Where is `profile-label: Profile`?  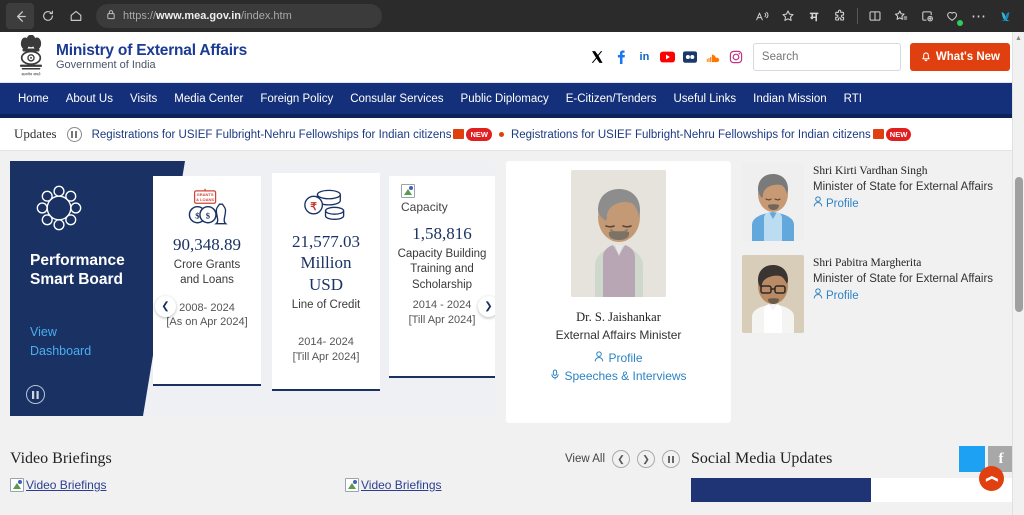
profile-label: Profile is located at coordinates (842, 203).